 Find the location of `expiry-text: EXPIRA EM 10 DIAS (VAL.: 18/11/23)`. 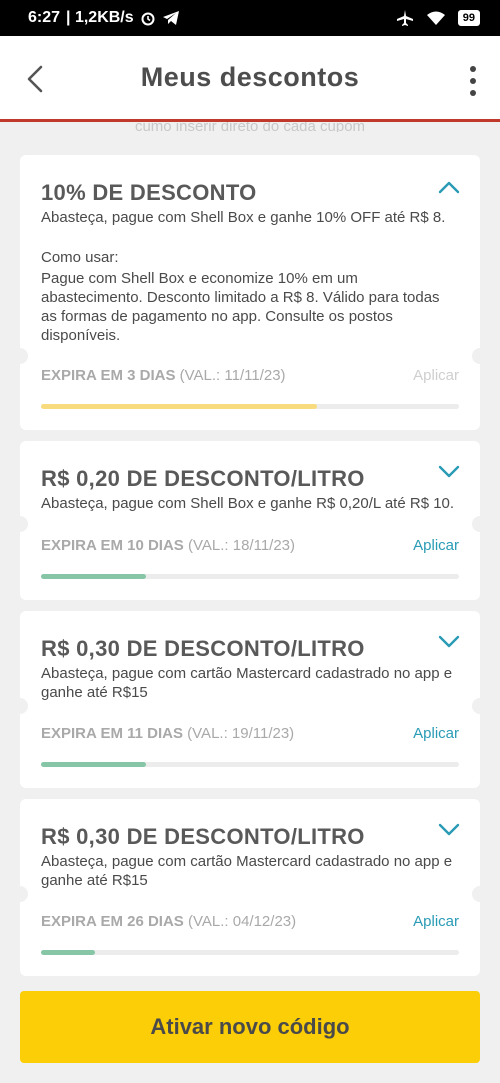

expiry-text: EXPIRA EM 10 DIAS (VAL.: 18/11/23) is located at coordinates (168, 545).